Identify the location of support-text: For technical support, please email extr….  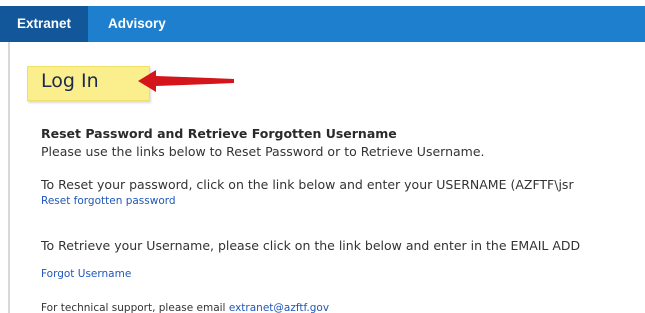
(185, 307).